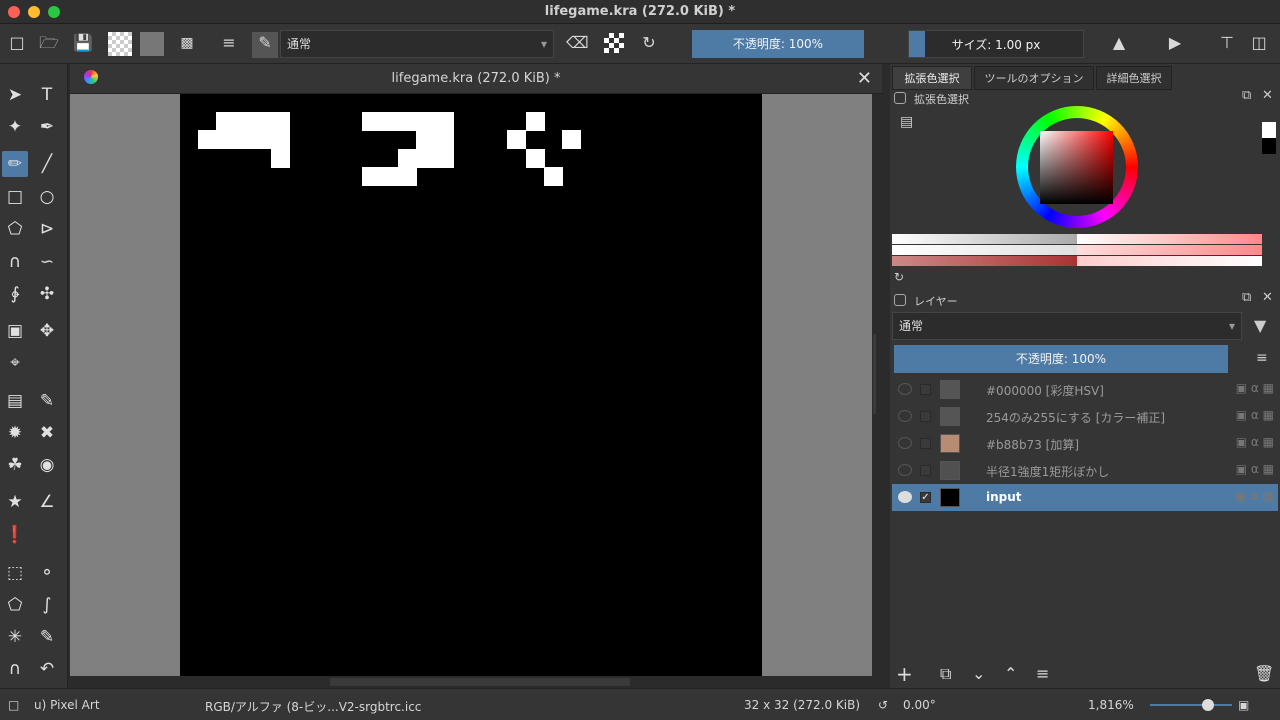  What do you see at coordinates (1175, 43) in the screenshot?
I see `mirror-vertical-icon: ▶` at bounding box center [1175, 43].